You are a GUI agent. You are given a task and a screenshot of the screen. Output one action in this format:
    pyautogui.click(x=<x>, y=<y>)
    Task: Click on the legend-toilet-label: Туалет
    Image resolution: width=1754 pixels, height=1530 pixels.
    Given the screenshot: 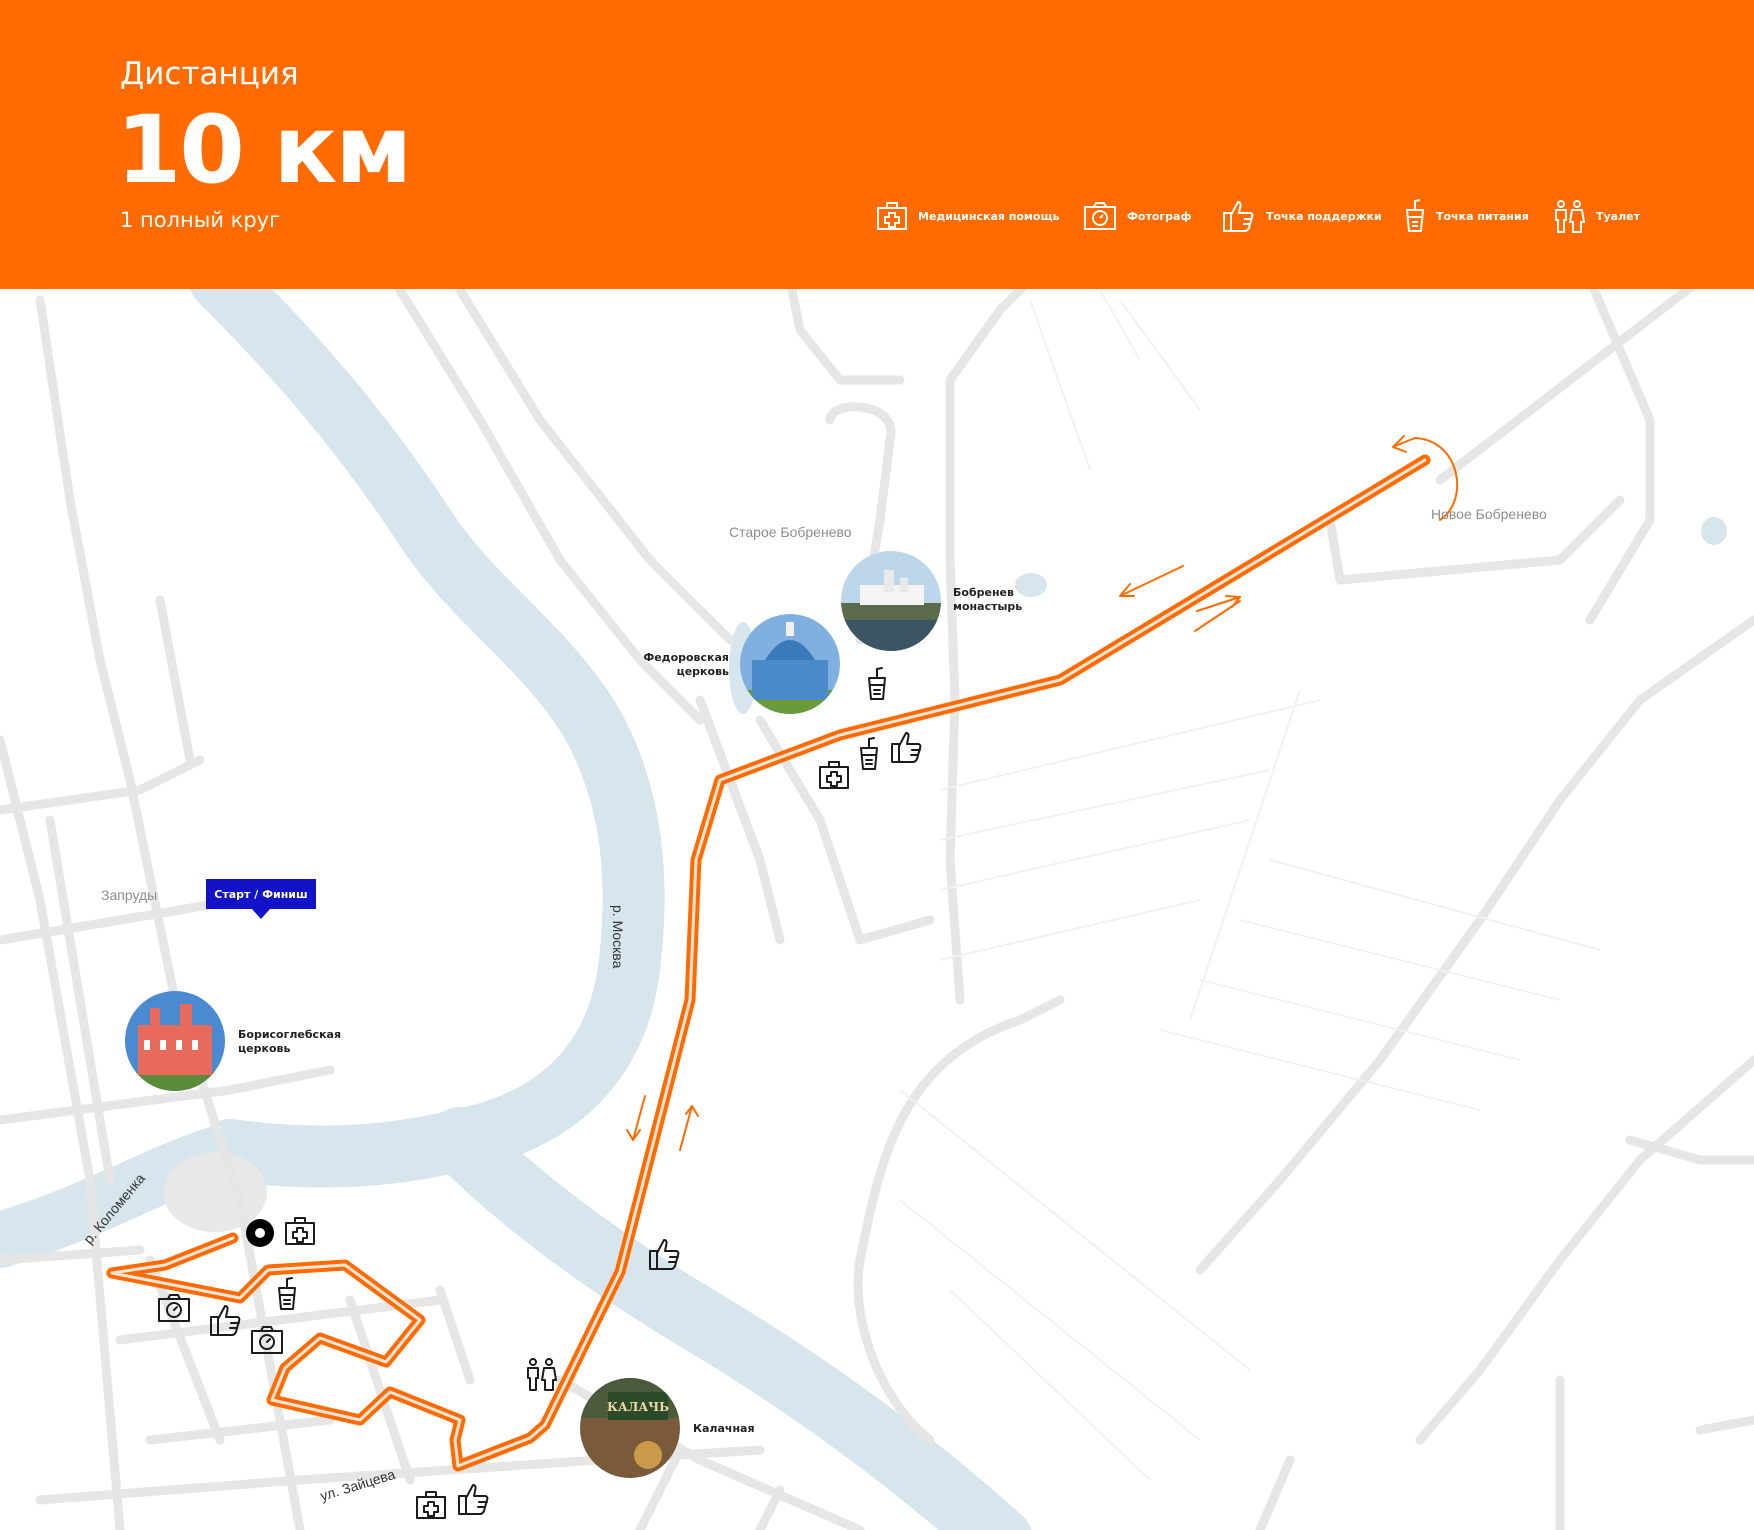 What is the action you would take?
    pyautogui.click(x=1618, y=216)
    